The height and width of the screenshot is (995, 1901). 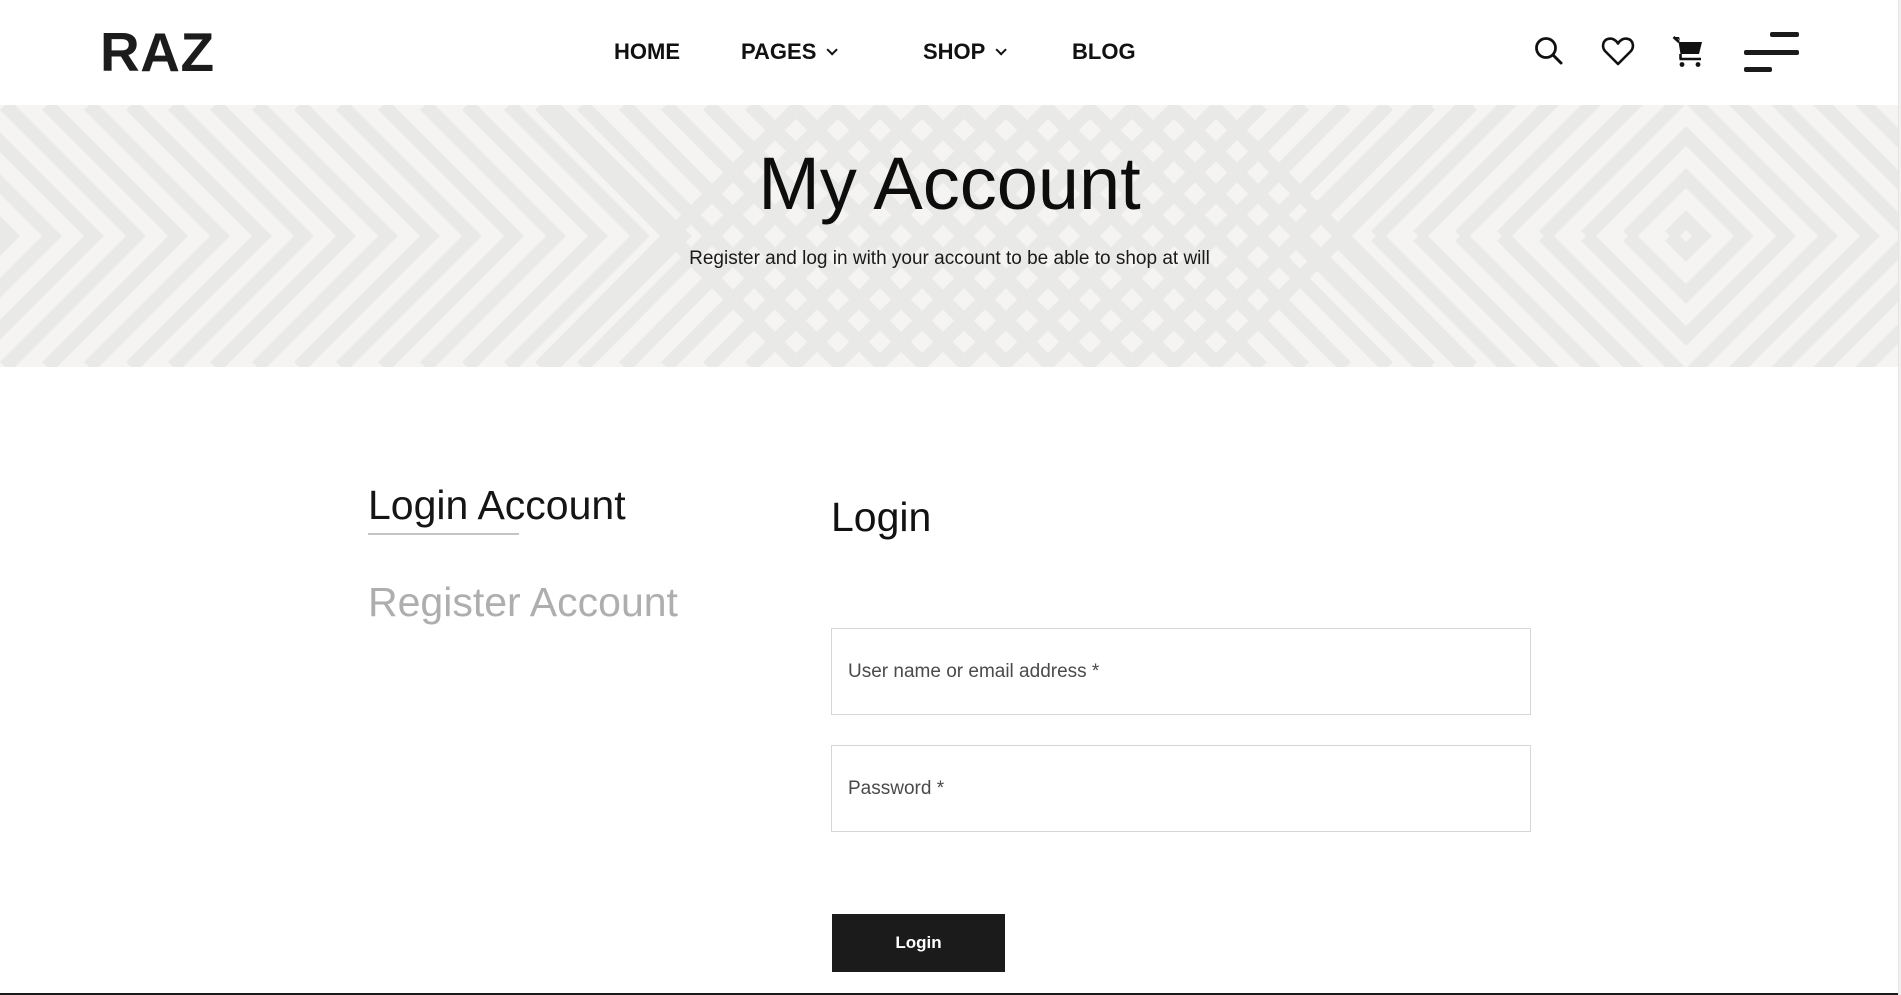 I want to click on site-logo: RAZ, so click(x=157, y=52).